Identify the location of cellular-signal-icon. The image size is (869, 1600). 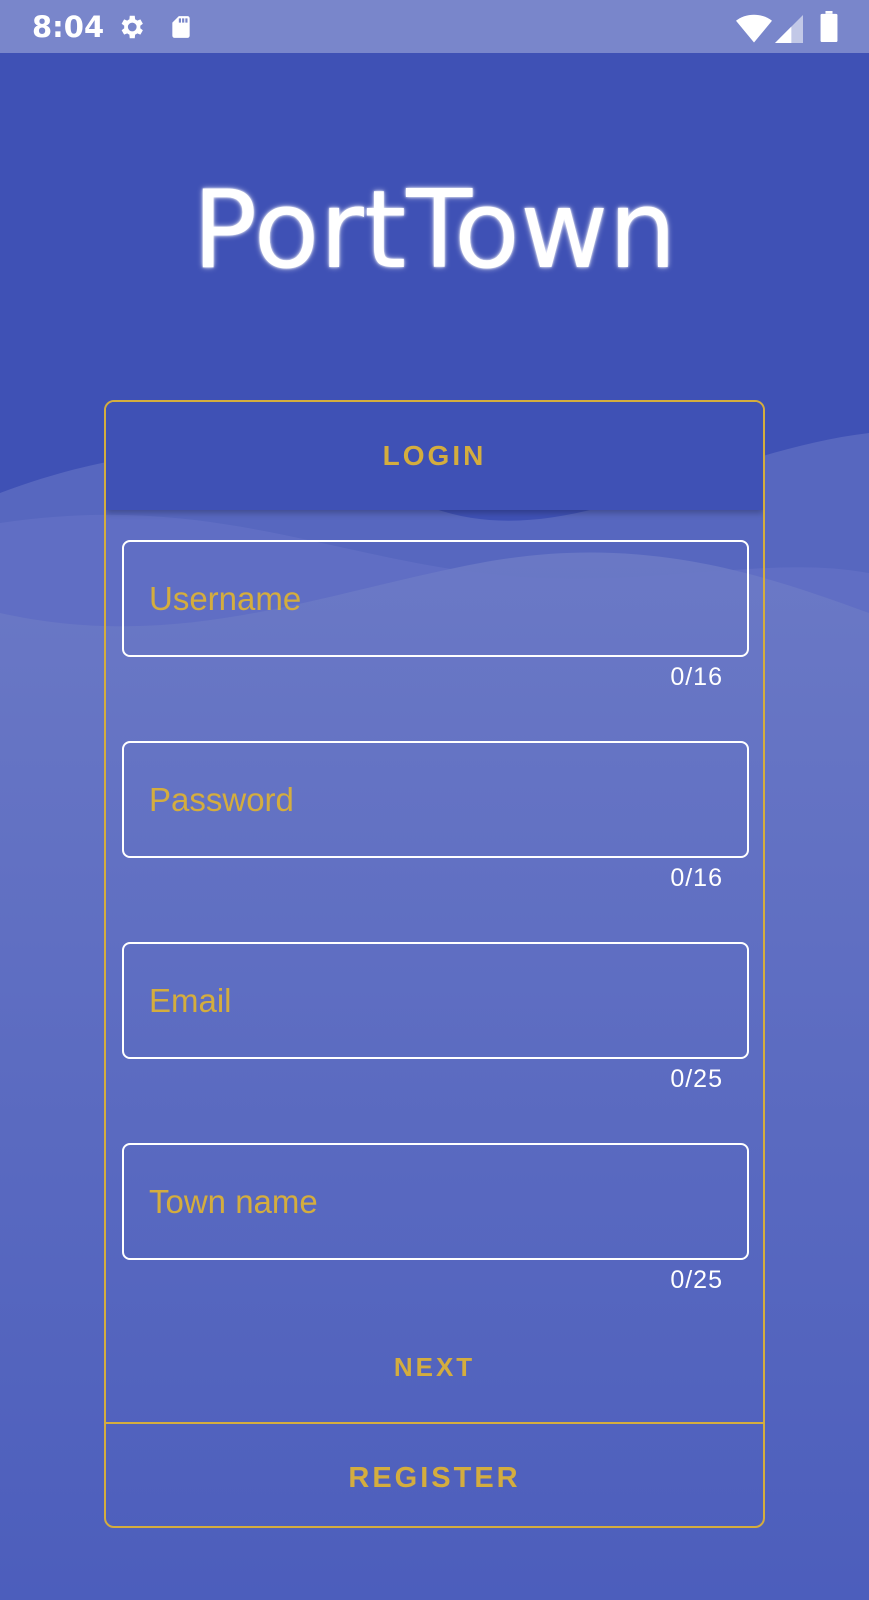
(789, 29).